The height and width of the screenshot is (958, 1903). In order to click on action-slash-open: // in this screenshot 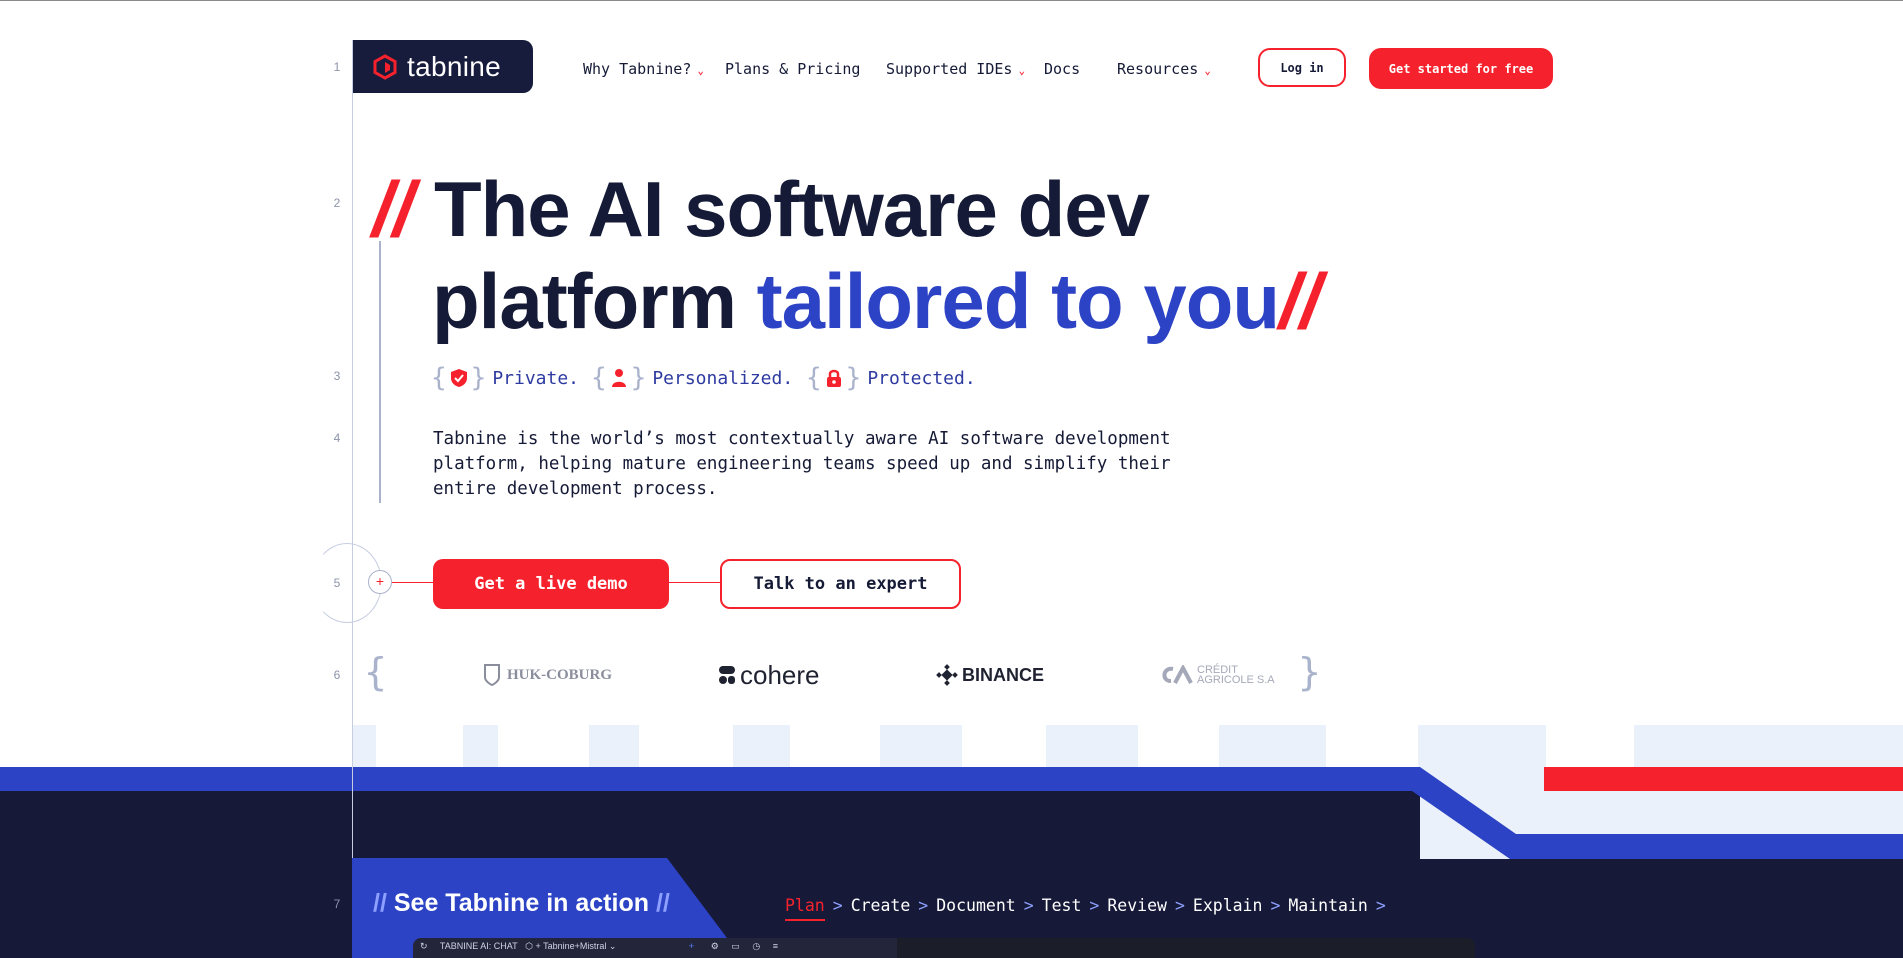, I will do `click(380, 903)`.